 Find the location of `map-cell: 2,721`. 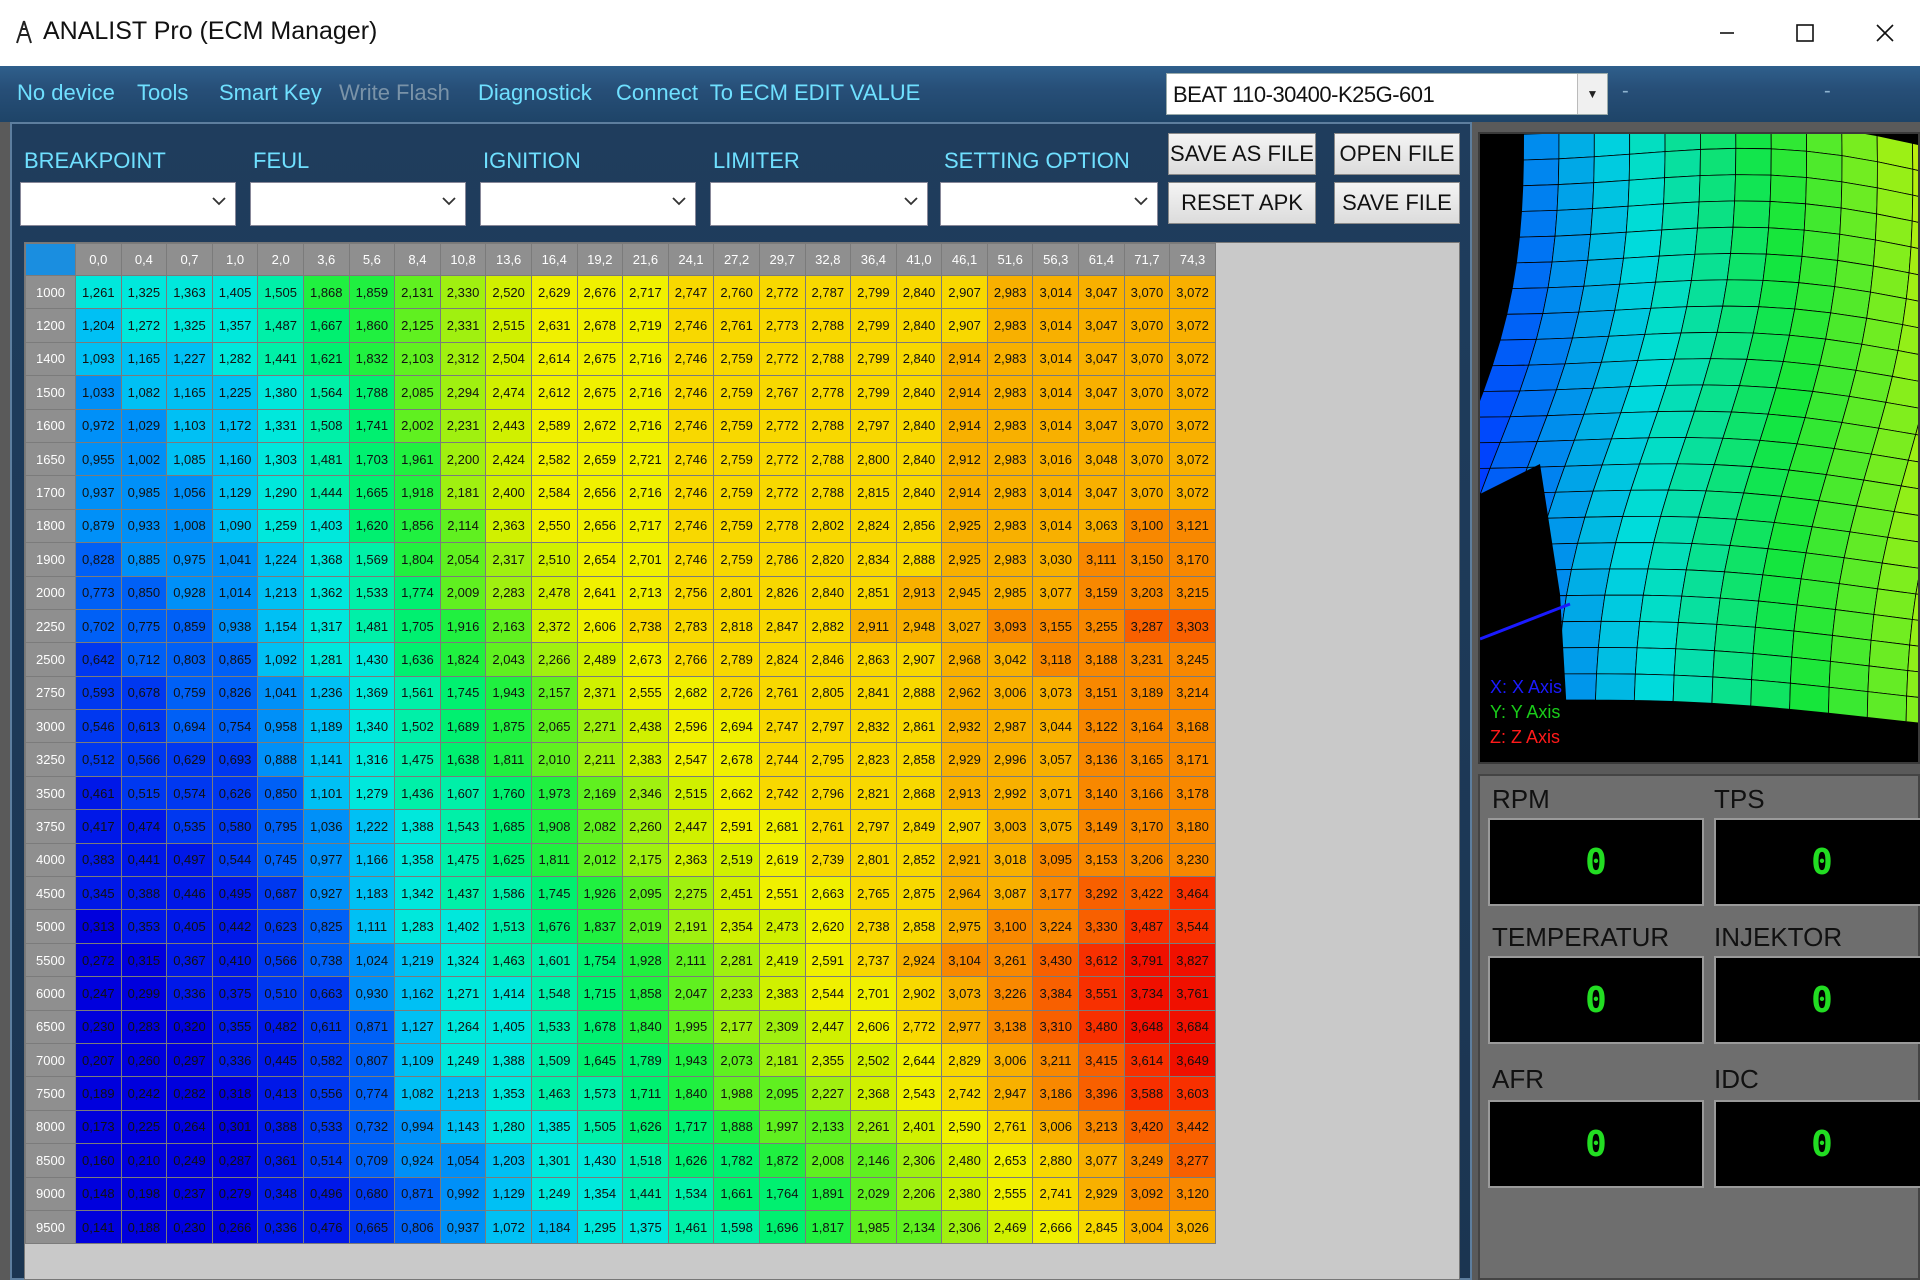

map-cell: 2,721 is located at coordinates (645, 459).